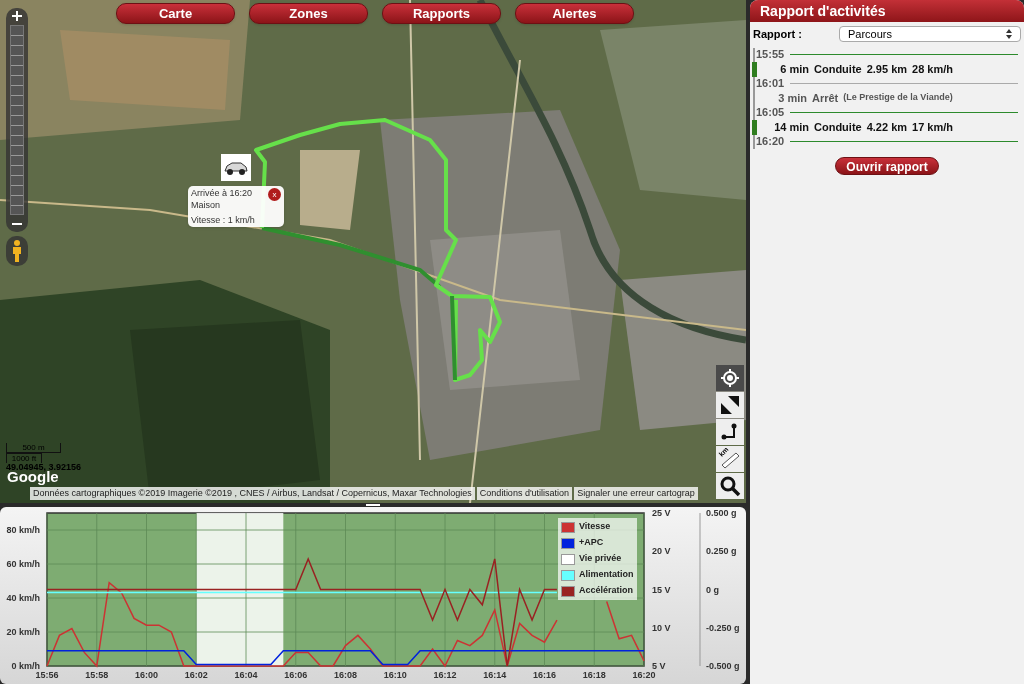 Image resolution: width=1024 pixels, height=684 pixels. What do you see at coordinates (206, 205) in the screenshot?
I see `popup-place: Maison` at bounding box center [206, 205].